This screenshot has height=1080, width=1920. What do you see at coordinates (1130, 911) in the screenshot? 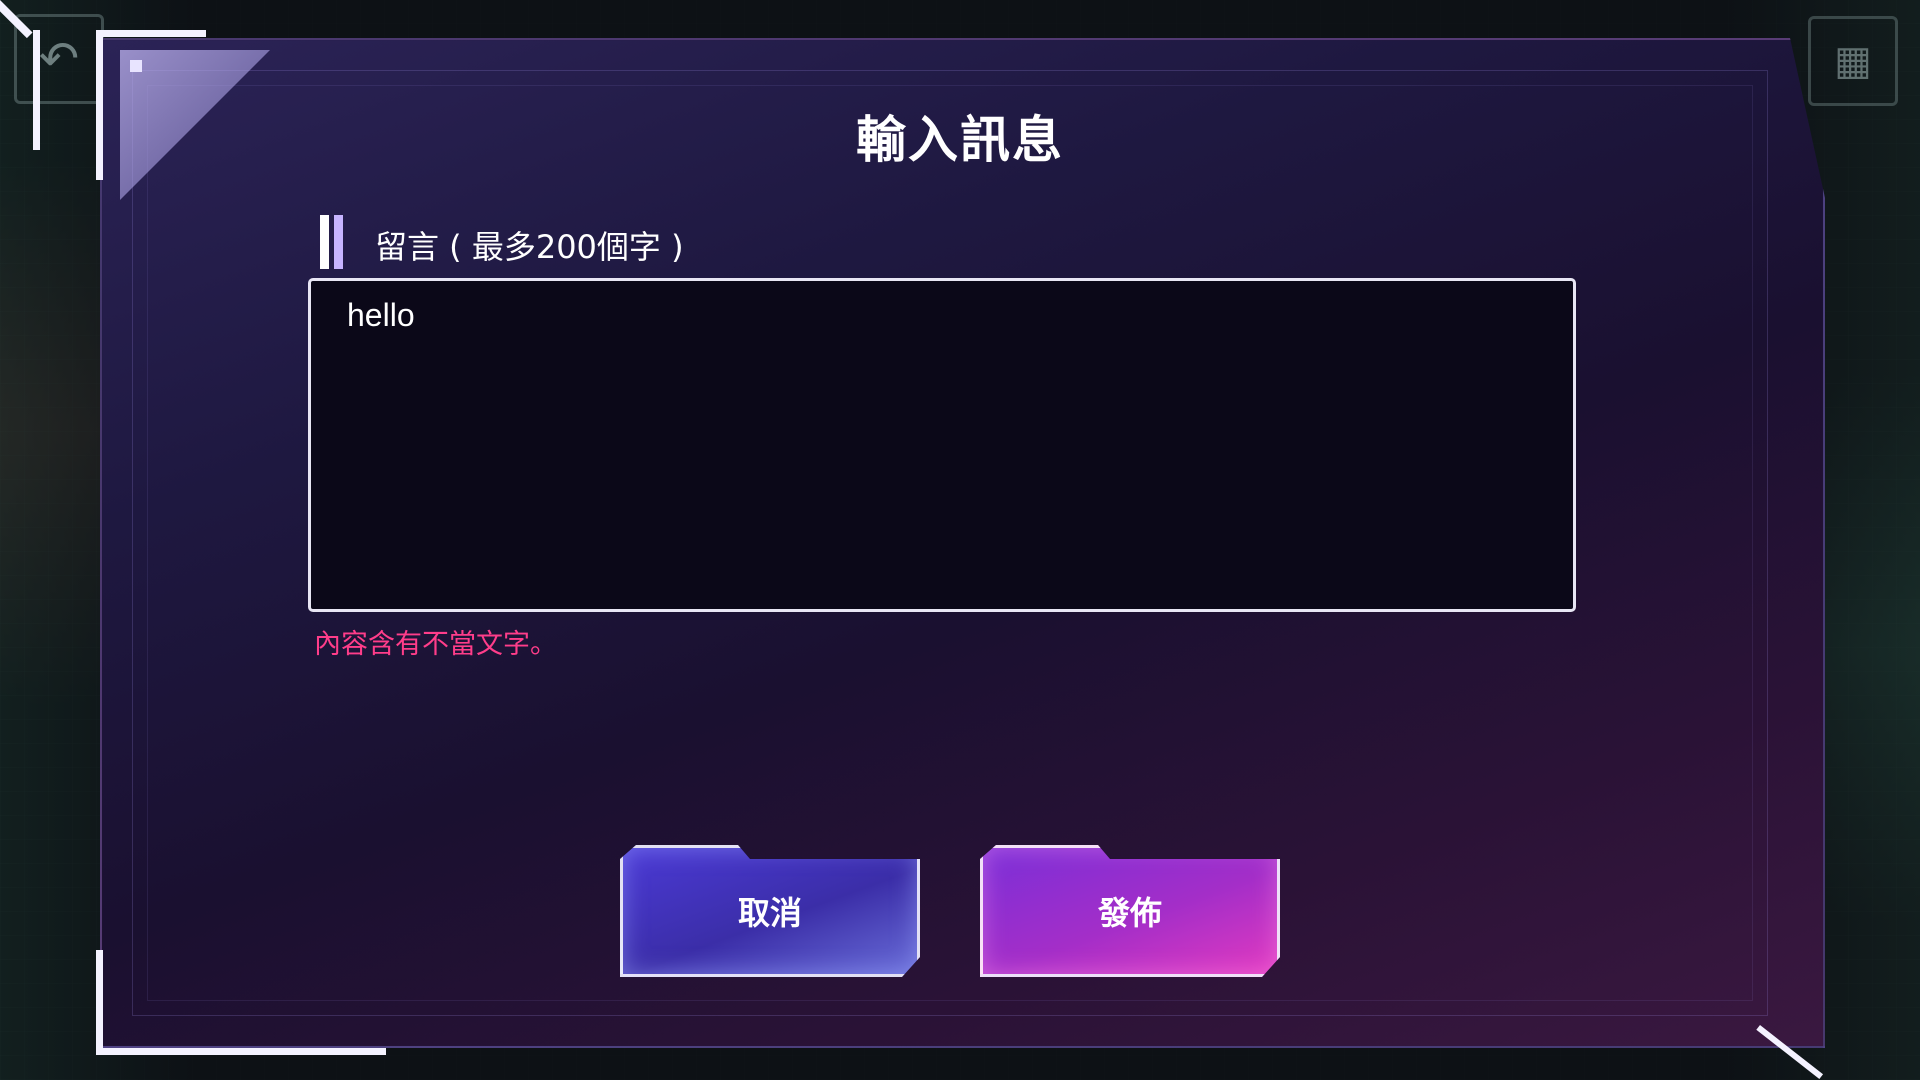
I see `publish-button: 發佈` at bounding box center [1130, 911].